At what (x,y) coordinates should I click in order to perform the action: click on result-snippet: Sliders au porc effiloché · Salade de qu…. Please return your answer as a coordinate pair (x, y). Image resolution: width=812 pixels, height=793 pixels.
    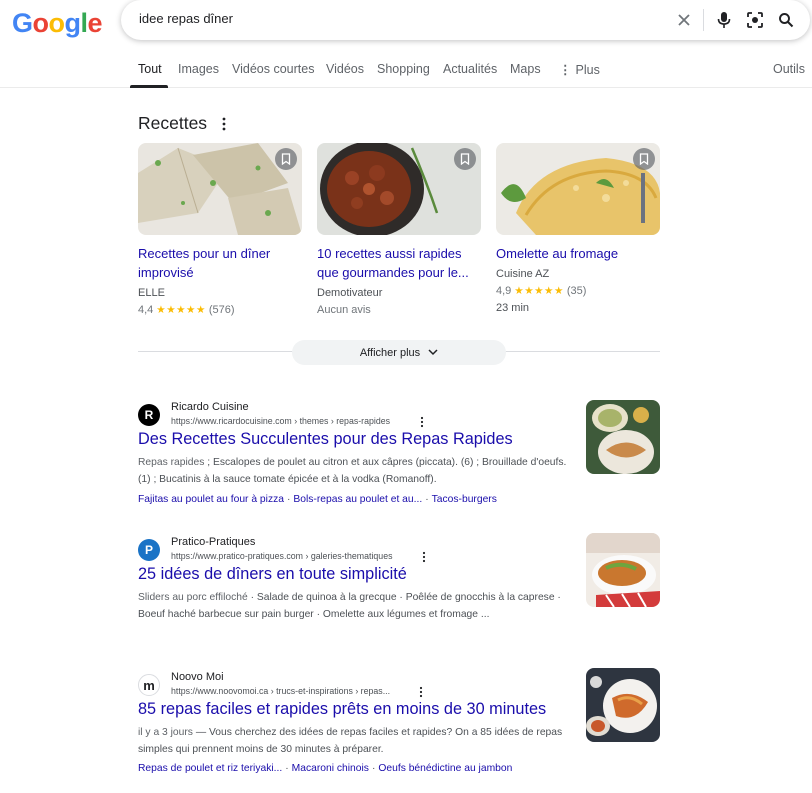
    Looking at the image, I should click on (354, 606).